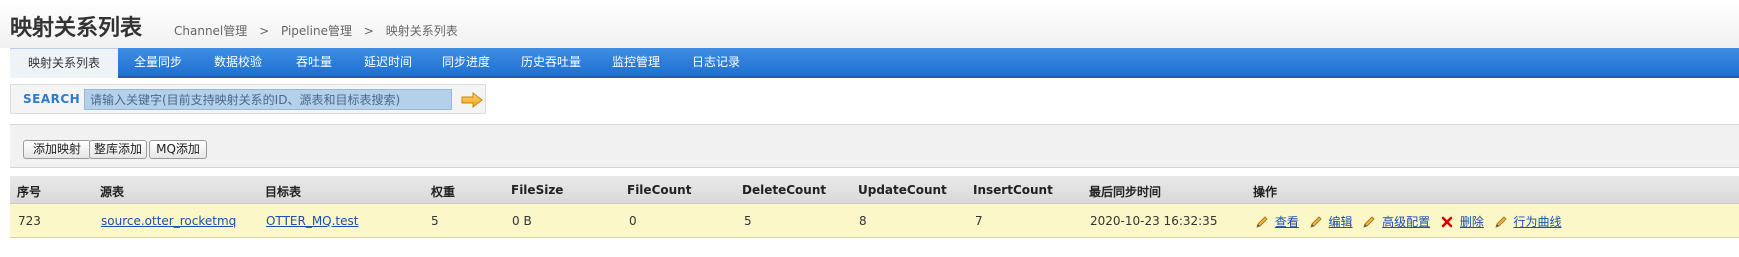 This screenshot has height=257, width=1739. I want to click on tab-sync-progress: 同步进度, so click(466, 62).